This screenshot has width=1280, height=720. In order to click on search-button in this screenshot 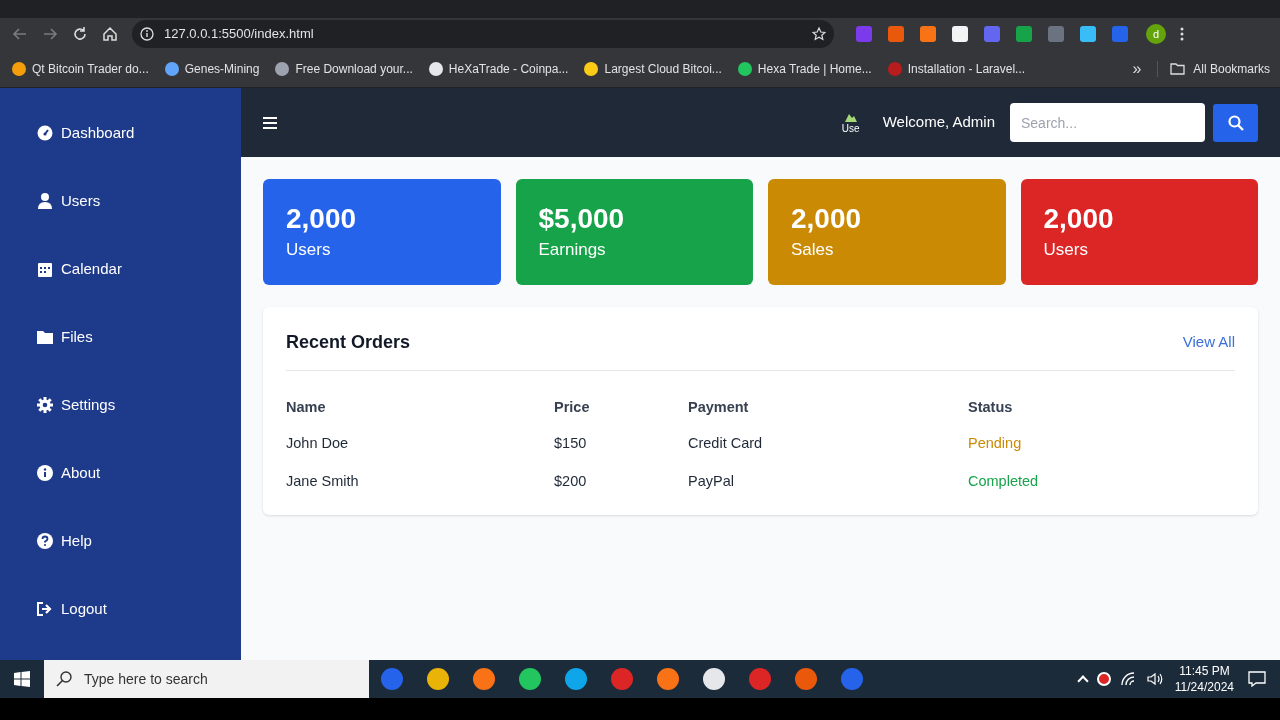, I will do `click(1235, 122)`.